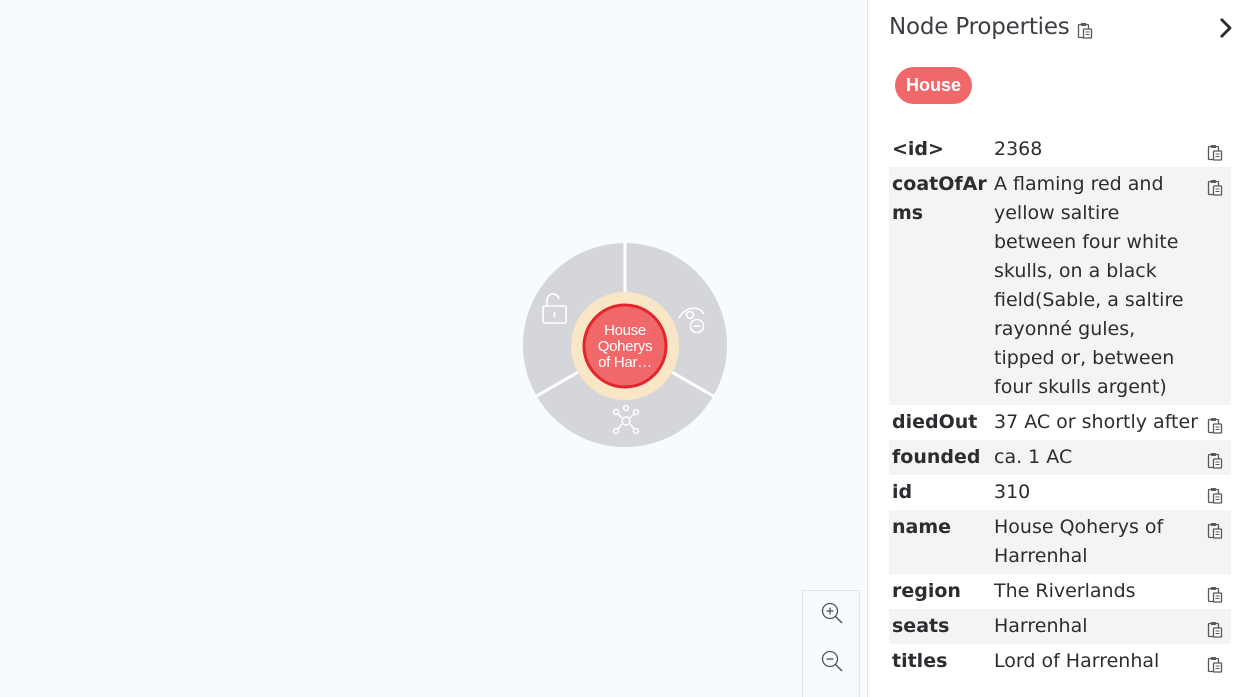 The image size is (1258, 697). I want to click on property-value: 2368, so click(1018, 149).